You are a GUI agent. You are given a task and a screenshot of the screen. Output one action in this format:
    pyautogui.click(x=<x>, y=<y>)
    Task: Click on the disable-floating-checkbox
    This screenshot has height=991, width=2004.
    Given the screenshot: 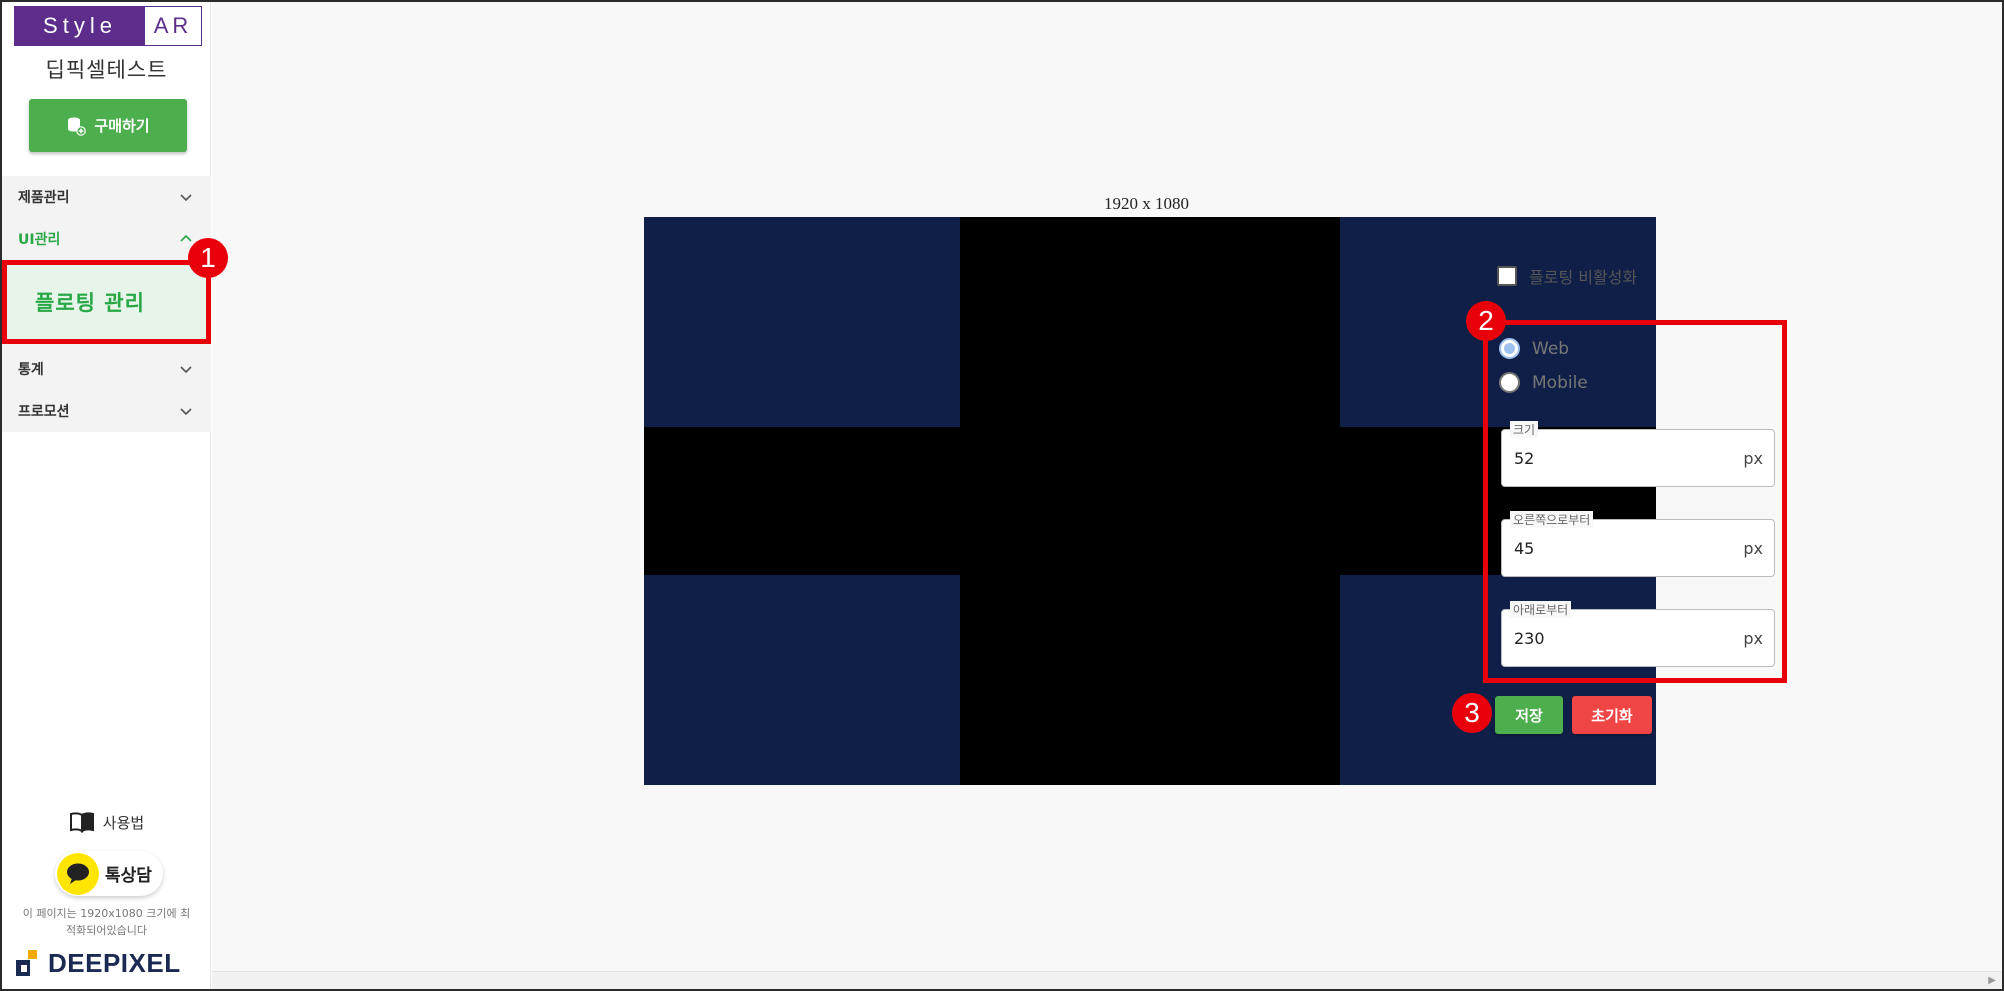 What is the action you would take?
    pyautogui.click(x=1507, y=276)
    